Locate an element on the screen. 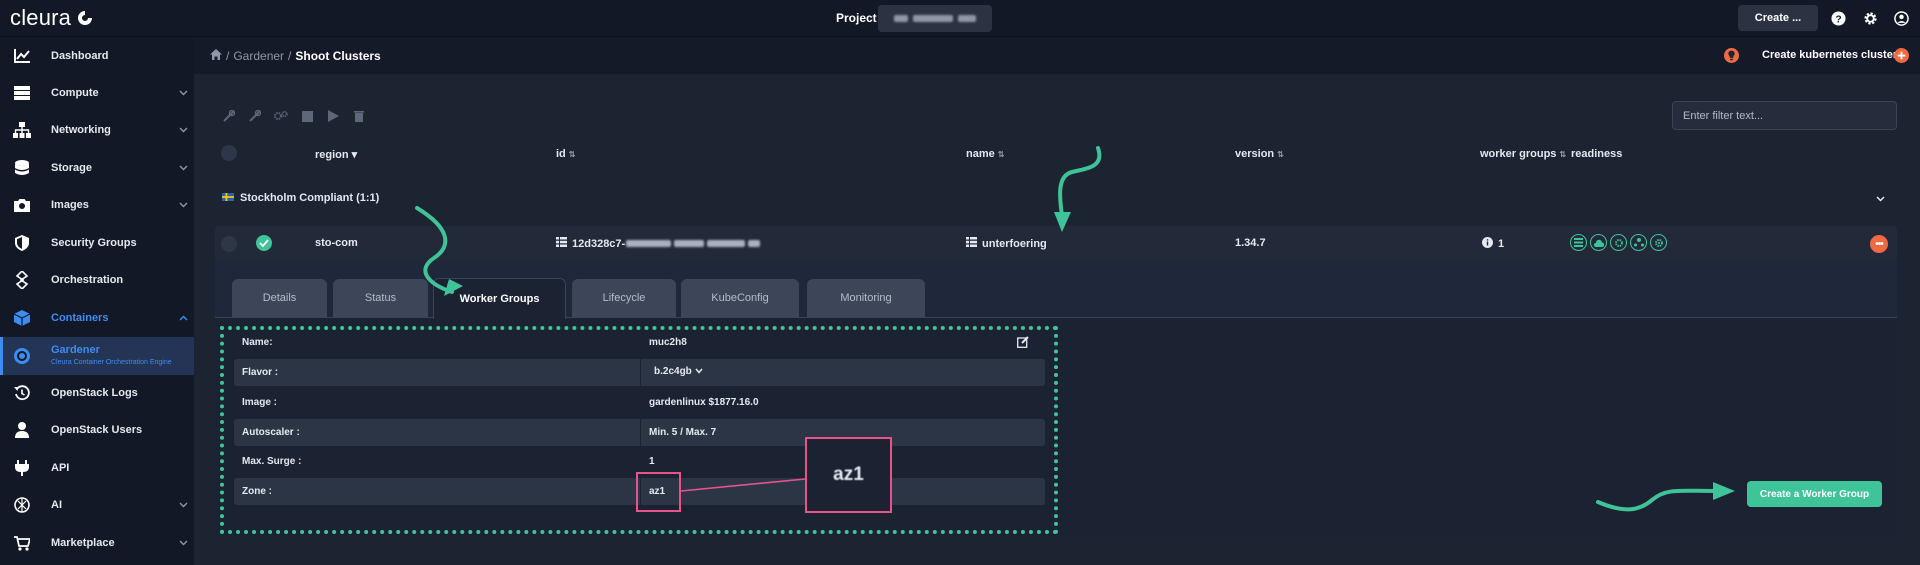 The width and height of the screenshot is (1920, 565). row-actions-button: ••• is located at coordinates (1879, 244).